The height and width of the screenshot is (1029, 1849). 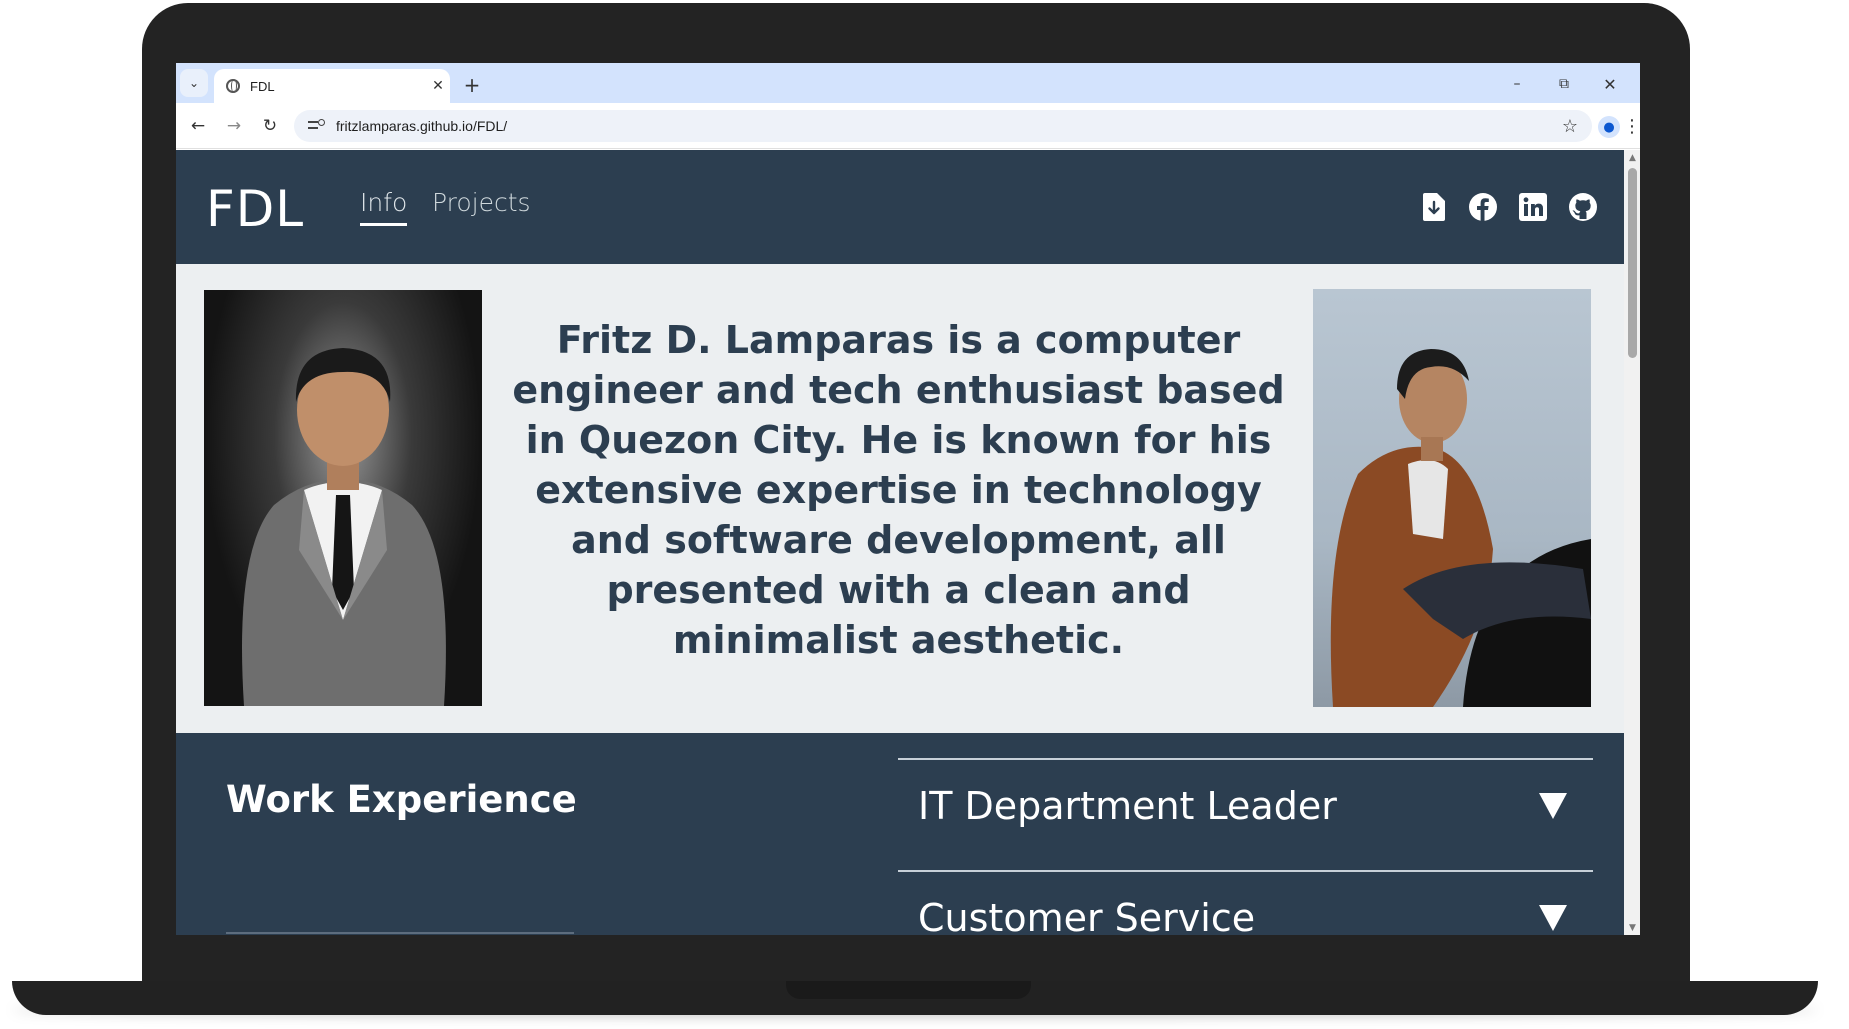 I want to click on tab-title: FDL, so click(x=262, y=86).